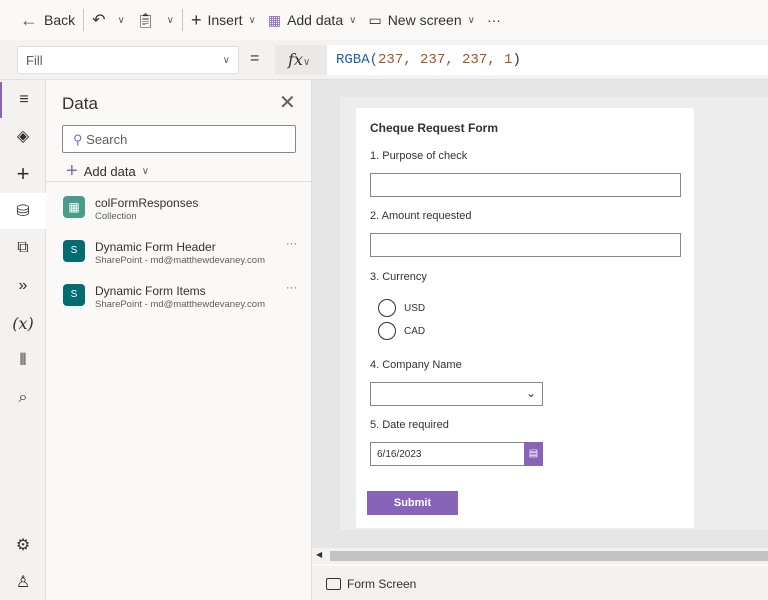 The height and width of the screenshot is (600, 768). What do you see at coordinates (494, 20) in the screenshot?
I see `more-button: ···` at bounding box center [494, 20].